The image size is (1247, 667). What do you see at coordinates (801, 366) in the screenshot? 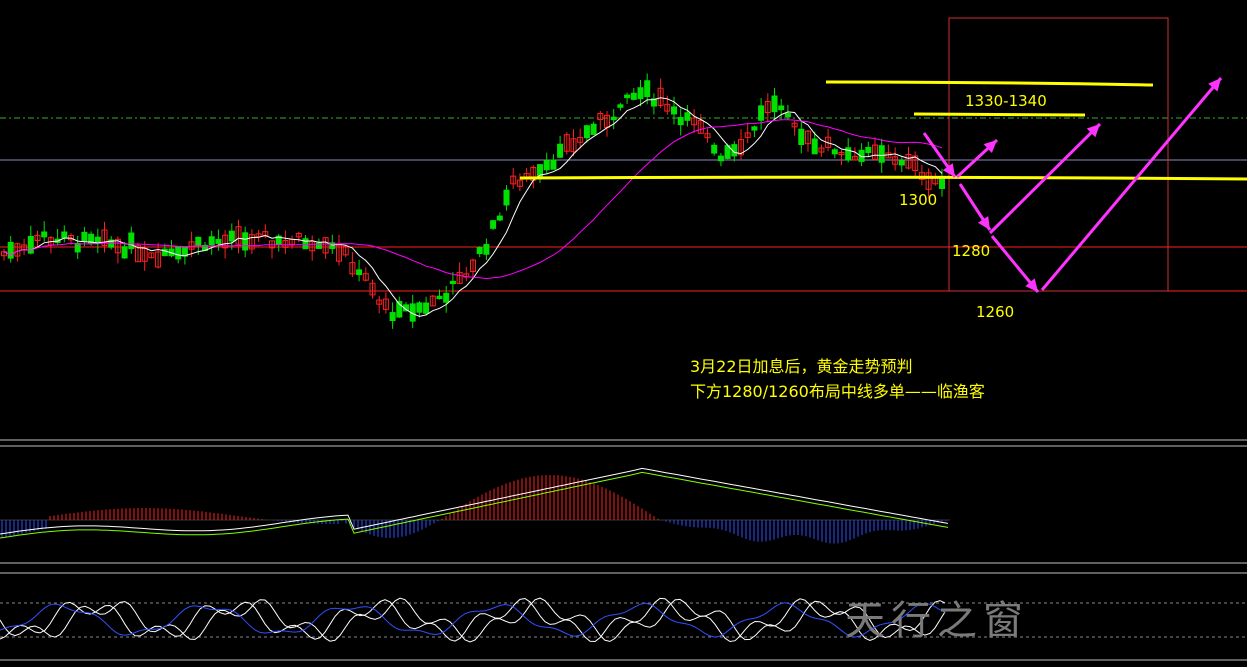
I see `annotation-line-1: 3月22日加息后，黄金走势预判` at bounding box center [801, 366].